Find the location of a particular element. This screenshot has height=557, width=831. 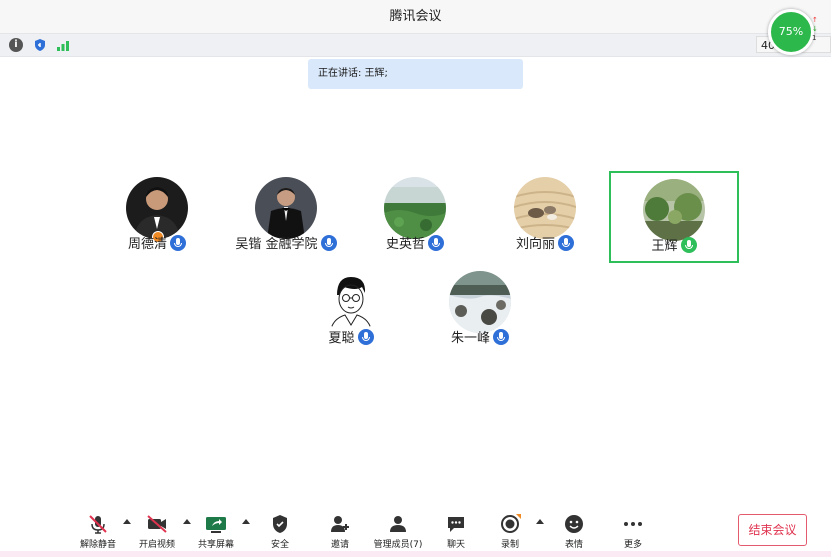

start-video-button: 开启视频 is located at coordinates (157, 531).